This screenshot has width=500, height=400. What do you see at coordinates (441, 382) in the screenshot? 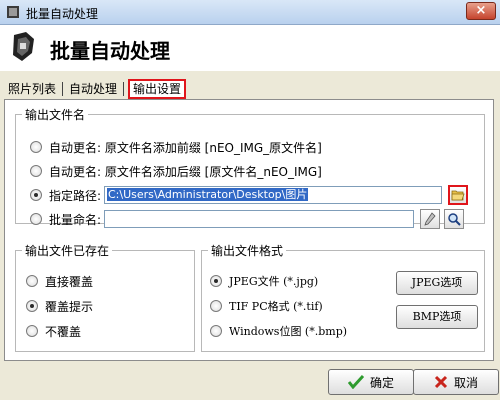
I see `cross-icon` at bounding box center [441, 382].